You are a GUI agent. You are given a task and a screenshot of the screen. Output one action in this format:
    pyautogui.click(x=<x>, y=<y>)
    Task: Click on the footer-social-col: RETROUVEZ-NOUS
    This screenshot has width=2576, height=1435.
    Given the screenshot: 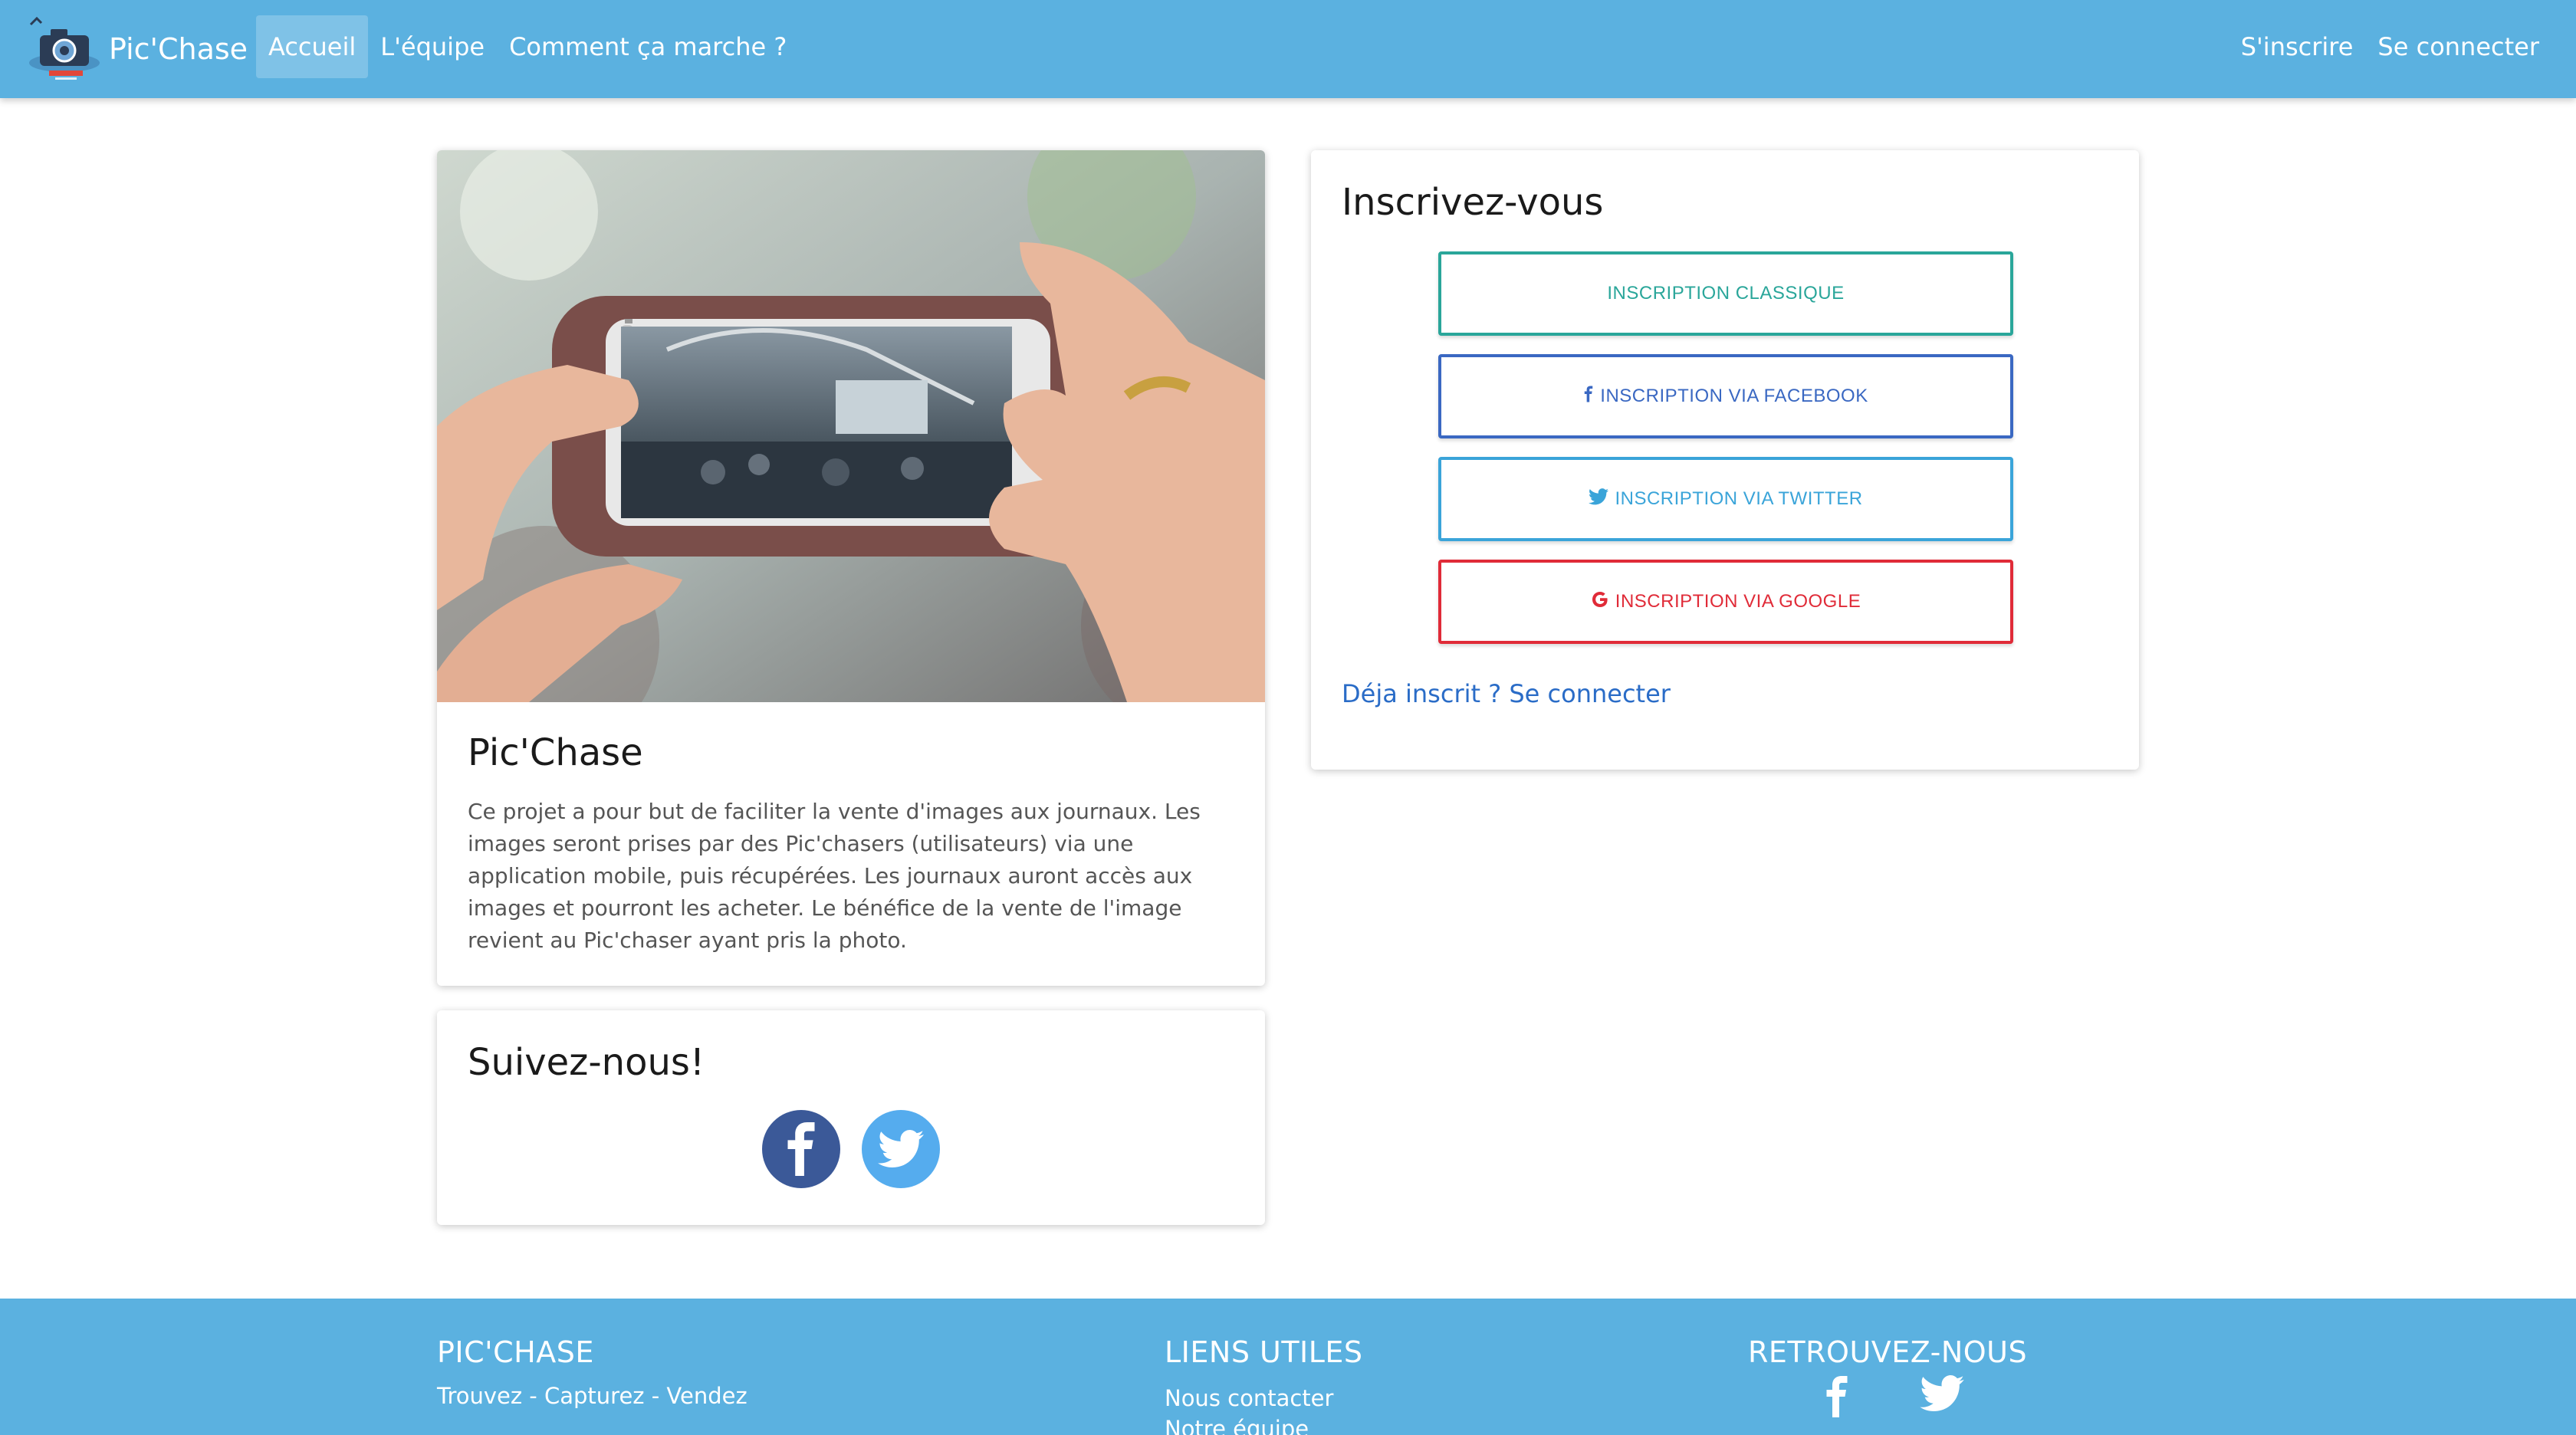 What is the action you would take?
    pyautogui.click(x=1888, y=1352)
    